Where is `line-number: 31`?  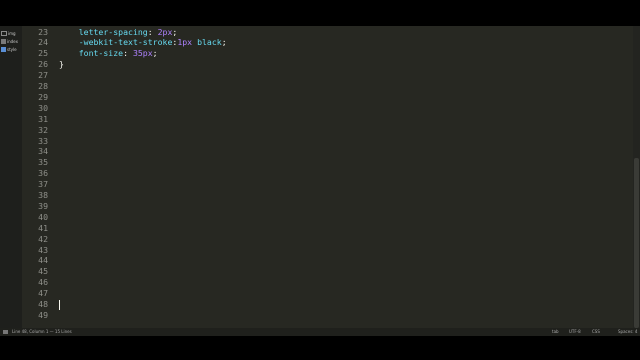 line-number: 31 is located at coordinates (43, 118).